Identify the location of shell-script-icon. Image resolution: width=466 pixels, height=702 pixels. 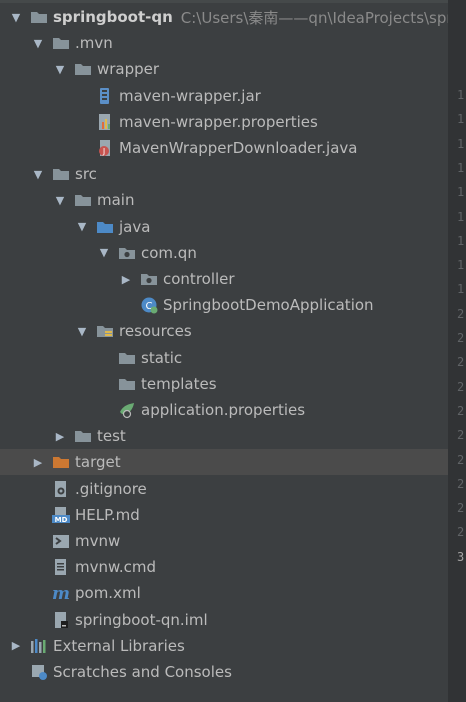
(61, 541).